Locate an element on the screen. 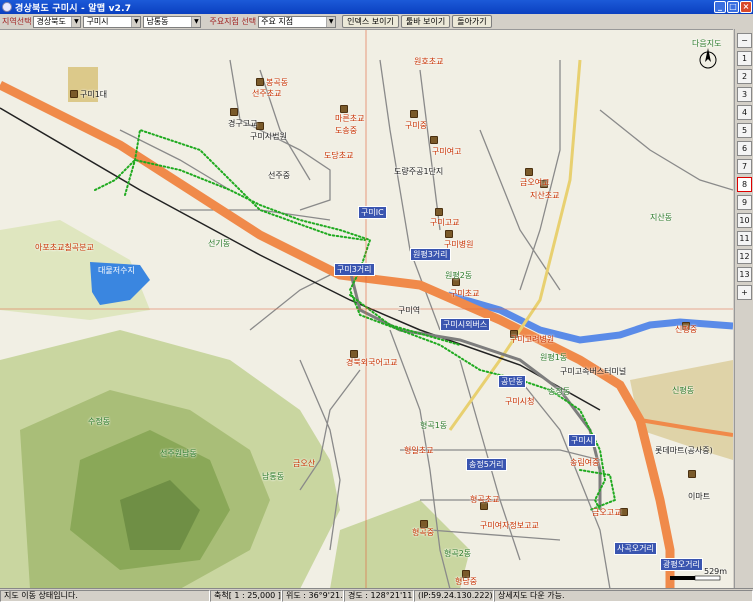 The height and width of the screenshot is (602, 753). map-label: 신평동 is located at coordinates (683, 390).